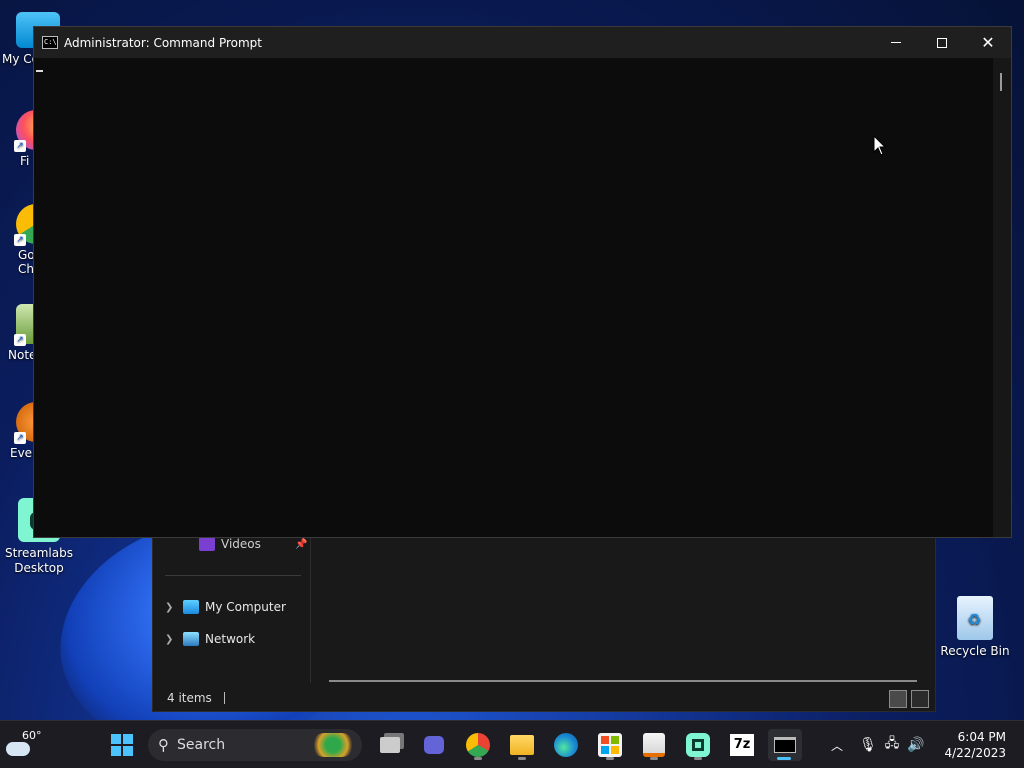 Image resolution: width=1024 pixels, height=768 pixels. What do you see at coordinates (191, 607) in the screenshot?
I see `monitor-icon` at bounding box center [191, 607].